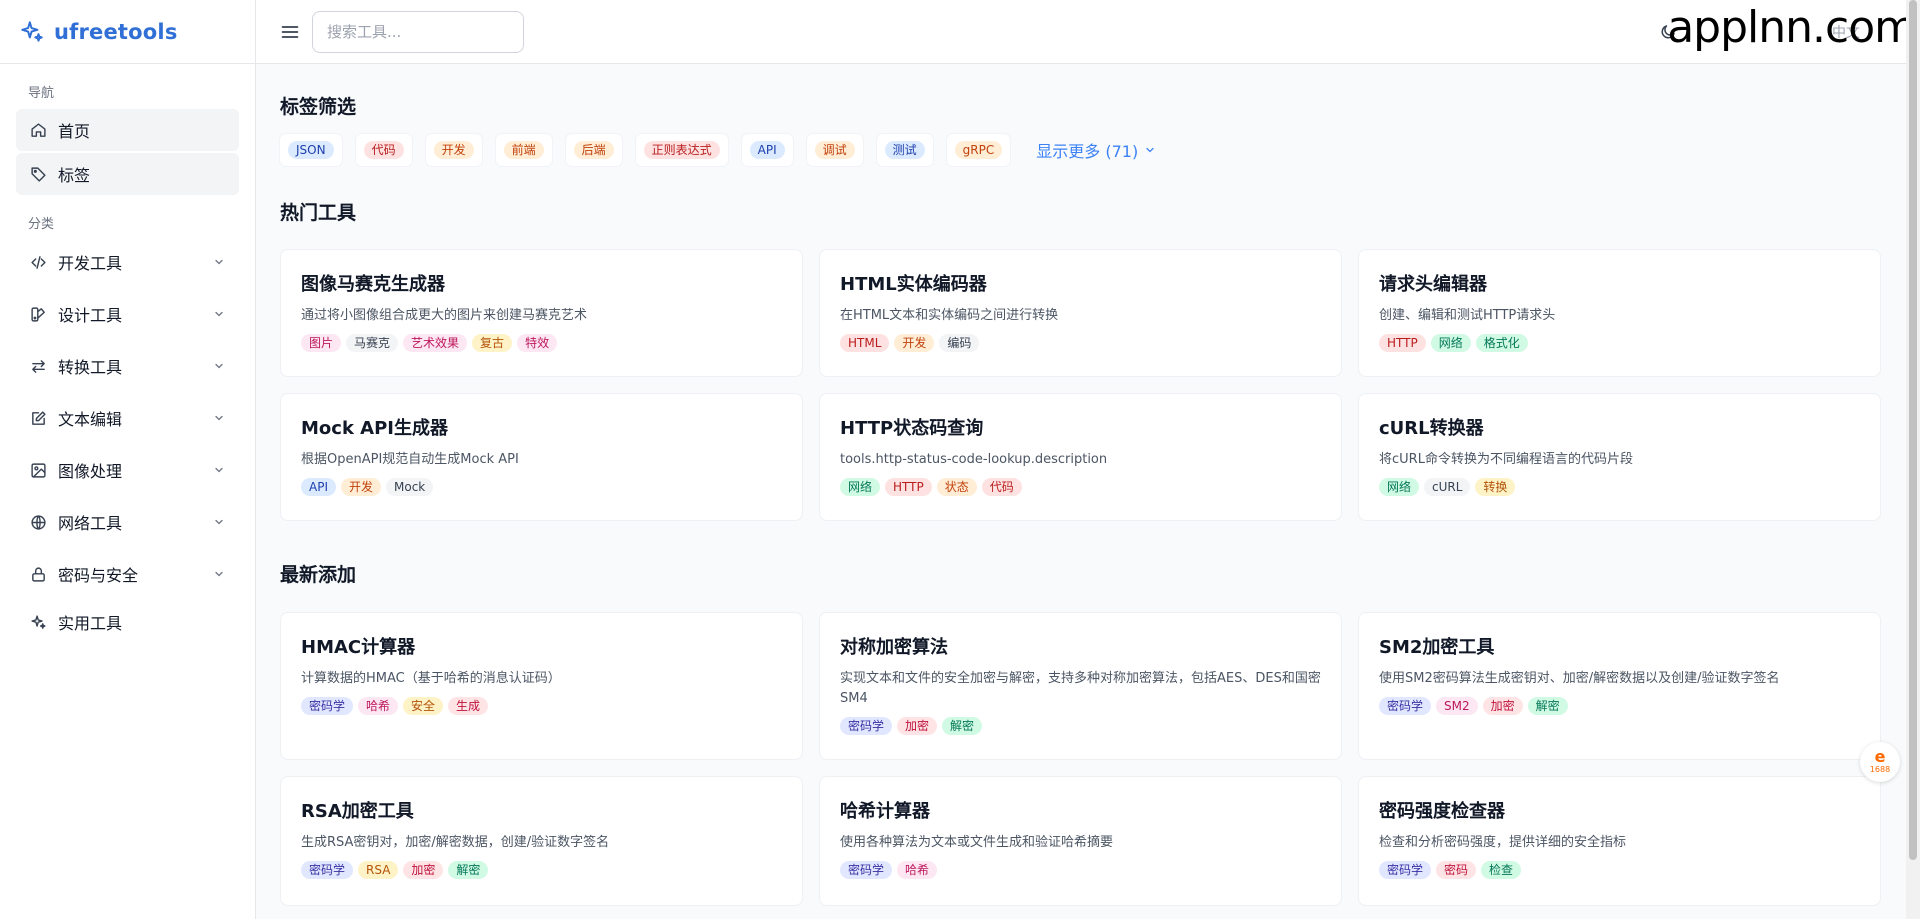 The height and width of the screenshot is (919, 1920). I want to click on category-image-processing: 图像处理, so click(127, 470).